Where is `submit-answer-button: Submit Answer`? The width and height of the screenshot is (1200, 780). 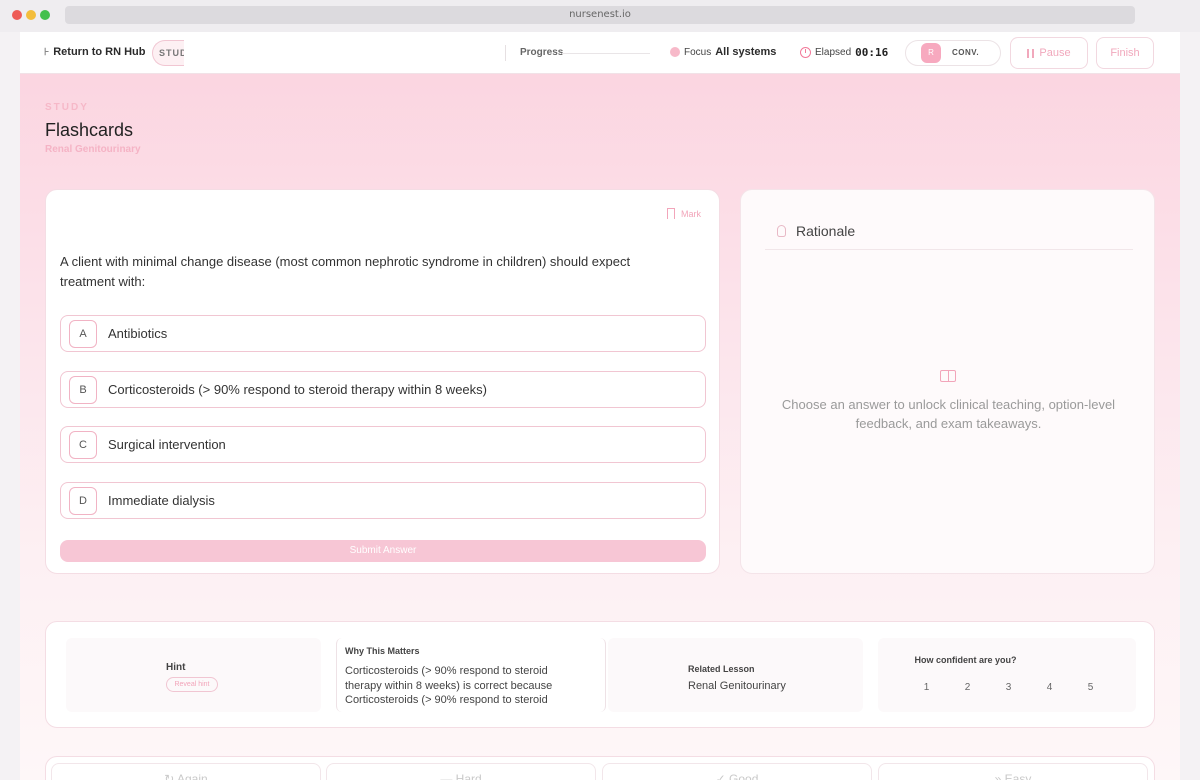 submit-answer-button: Submit Answer is located at coordinates (383, 551).